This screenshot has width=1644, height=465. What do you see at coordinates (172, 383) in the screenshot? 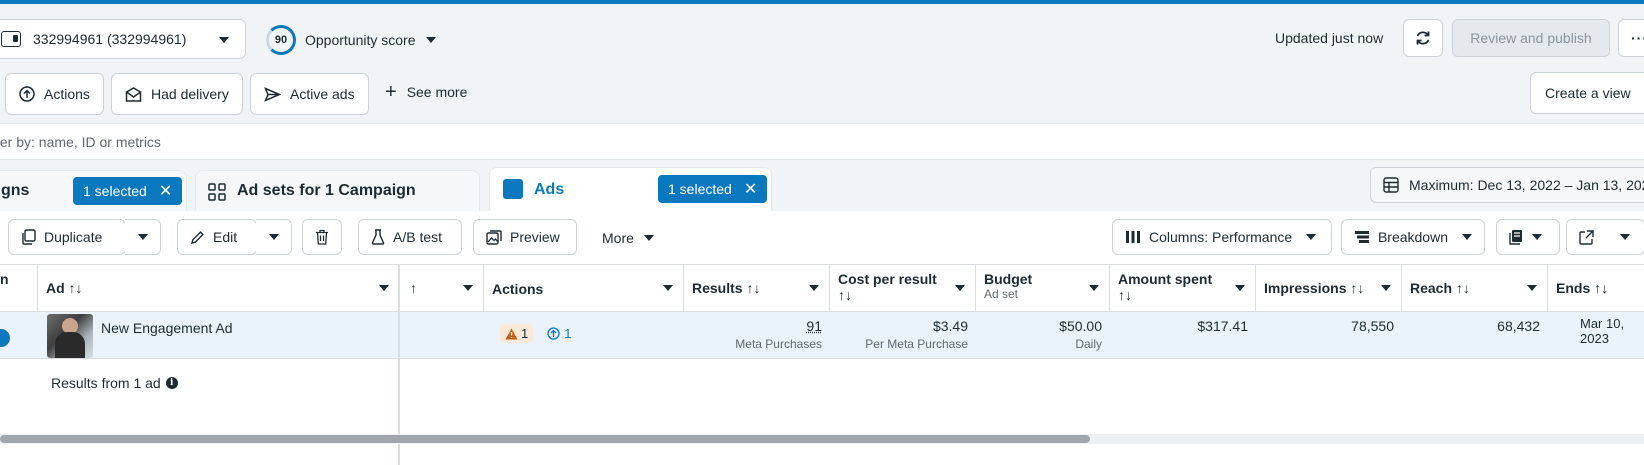
I see `info-icon: i` at bounding box center [172, 383].